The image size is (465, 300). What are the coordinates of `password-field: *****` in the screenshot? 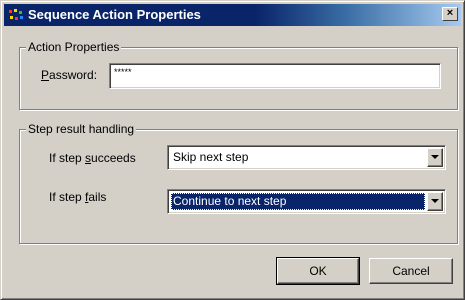 It's located at (275, 76).